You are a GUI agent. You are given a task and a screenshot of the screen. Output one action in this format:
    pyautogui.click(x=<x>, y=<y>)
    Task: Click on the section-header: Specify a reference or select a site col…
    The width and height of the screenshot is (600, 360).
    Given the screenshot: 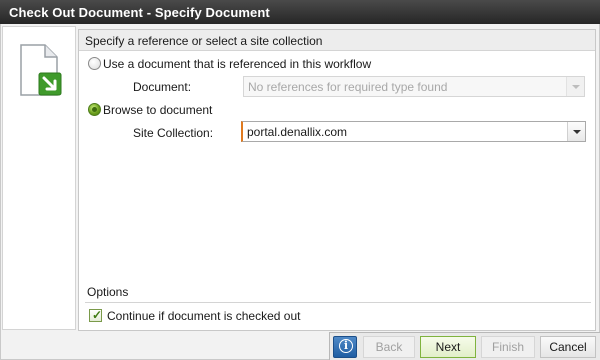 What is the action you would take?
    pyautogui.click(x=337, y=40)
    